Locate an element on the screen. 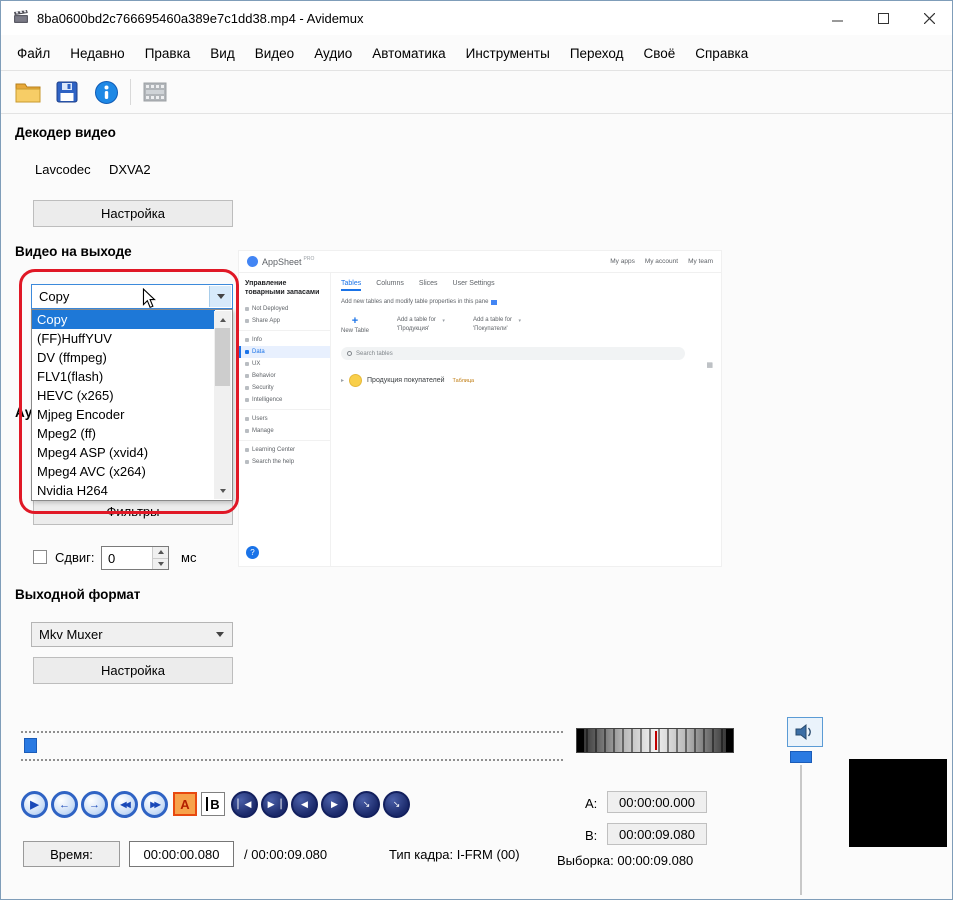 Image resolution: width=953 pixels, height=900 pixels. toolbar-divider is located at coordinates (130, 92).